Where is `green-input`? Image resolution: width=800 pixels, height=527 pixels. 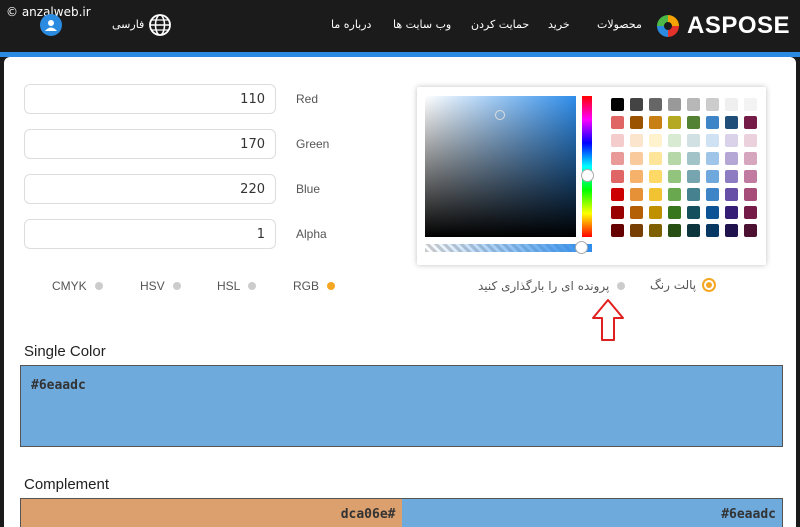 green-input is located at coordinates (150, 144).